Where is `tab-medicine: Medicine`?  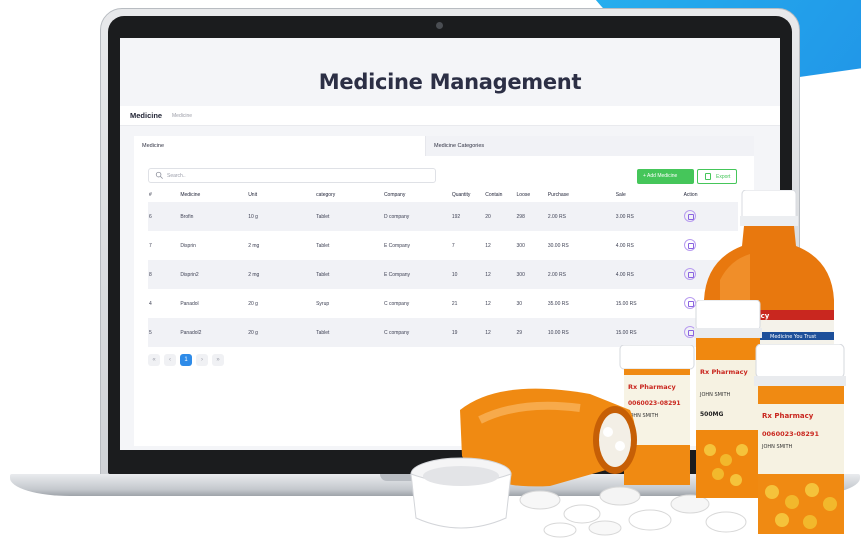 tab-medicine: Medicine is located at coordinates (280, 146).